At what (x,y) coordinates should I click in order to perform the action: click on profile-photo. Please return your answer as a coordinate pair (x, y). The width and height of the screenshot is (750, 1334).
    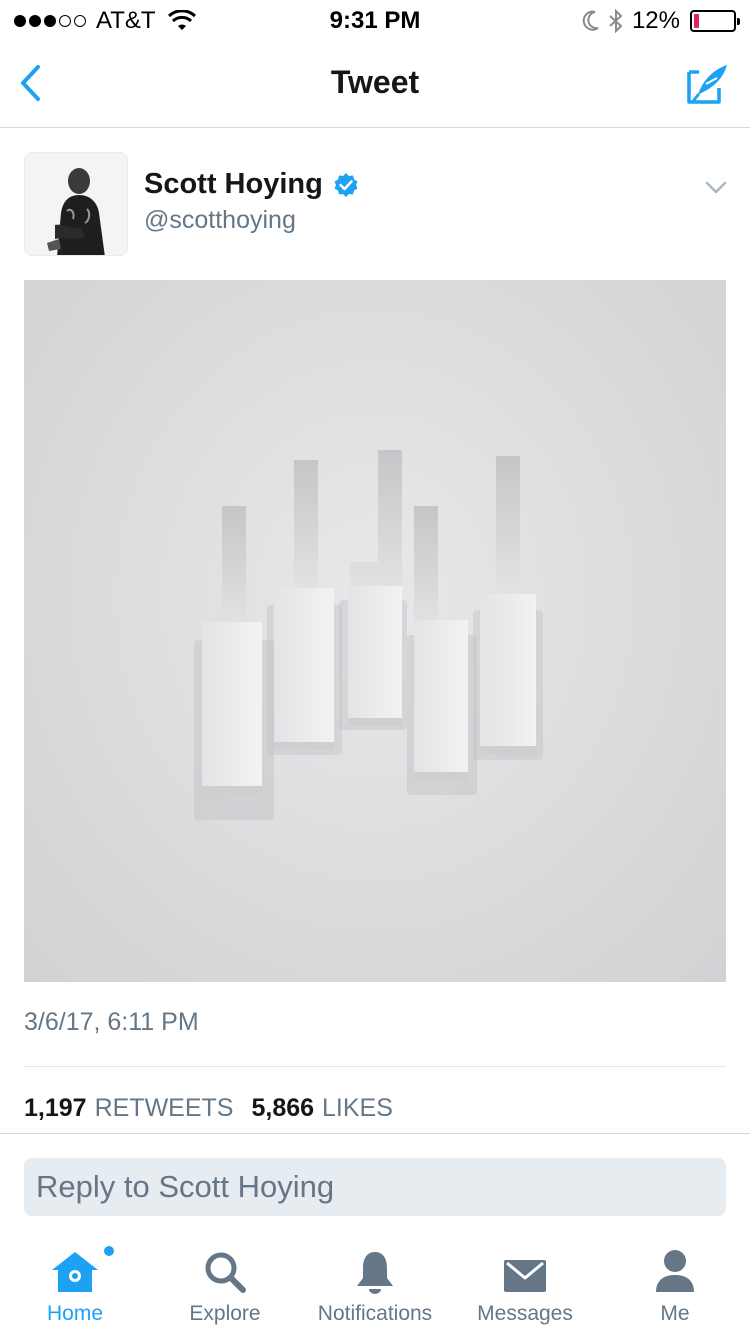
    Looking at the image, I should click on (76, 204).